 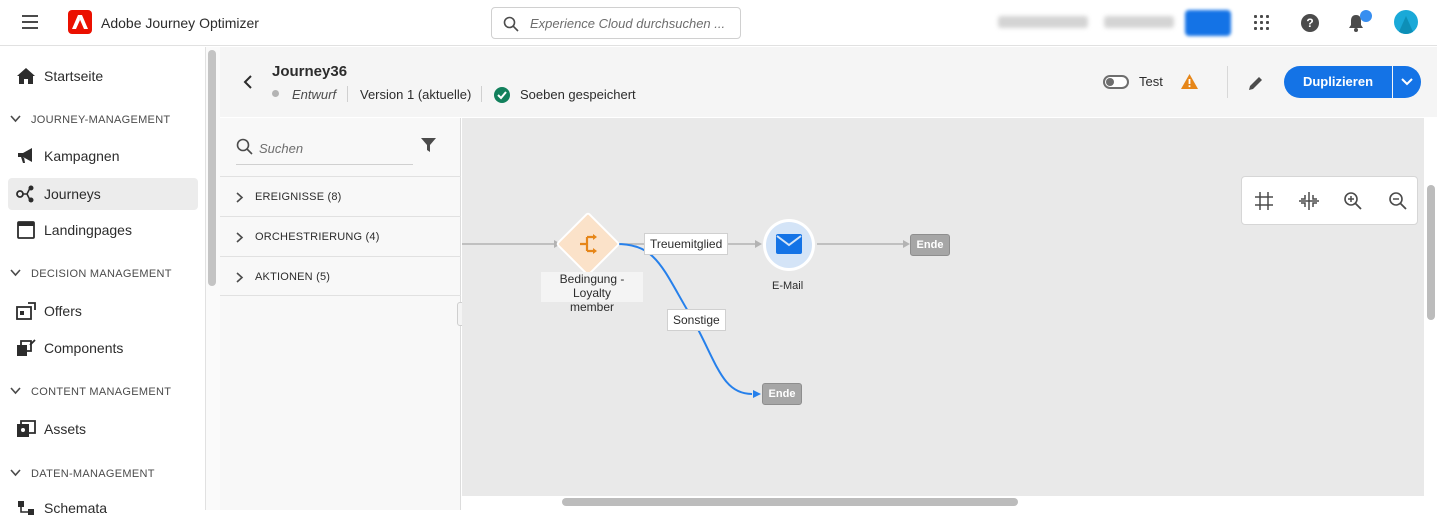 What do you see at coordinates (74, 76) in the screenshot?
I see `sidebar-item-label: Startseite` at bounding box center [74, 76].